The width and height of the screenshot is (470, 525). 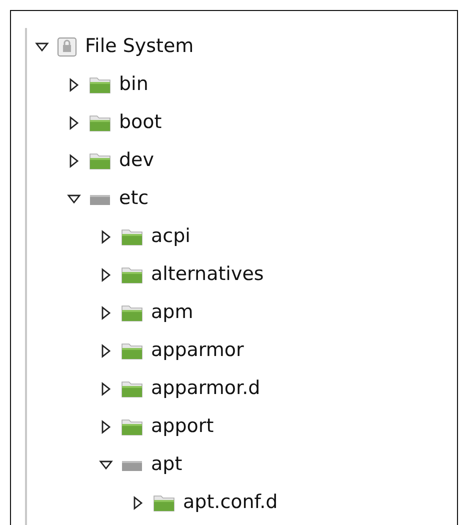 I want to click on tree-item: etc, so click(x=134, y=199).